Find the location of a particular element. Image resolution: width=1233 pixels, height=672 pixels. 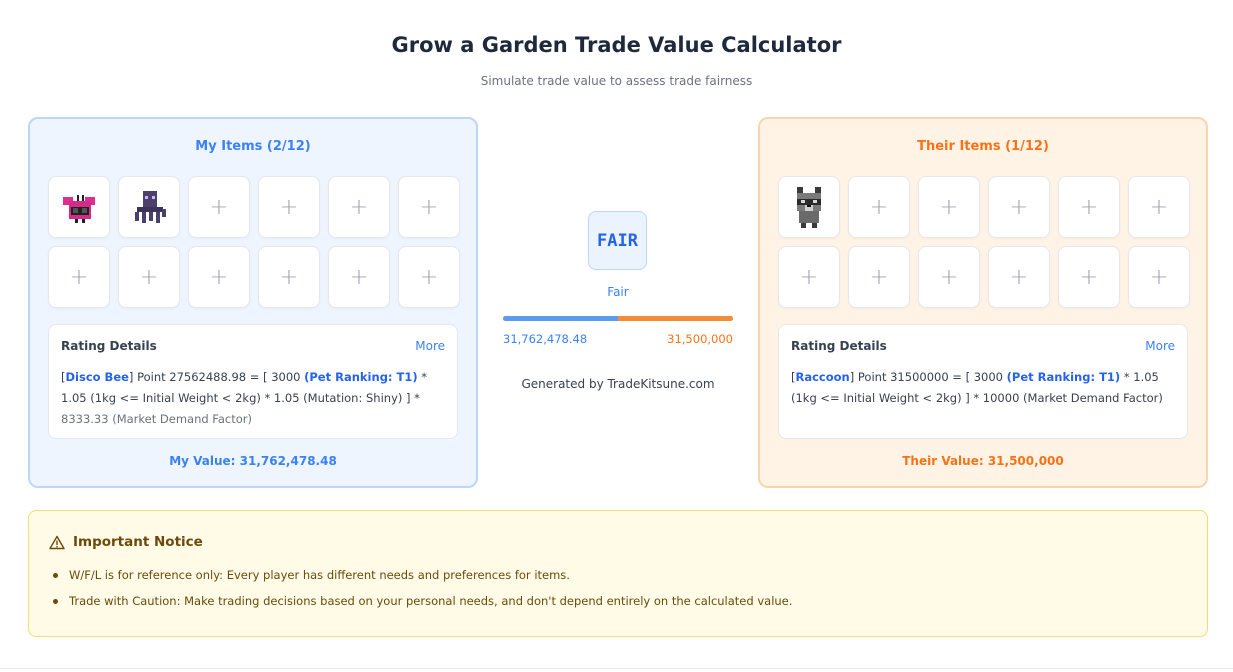

my-rating-ranking: (Pet Ranking: T1) is located at coordinates (361, 377).